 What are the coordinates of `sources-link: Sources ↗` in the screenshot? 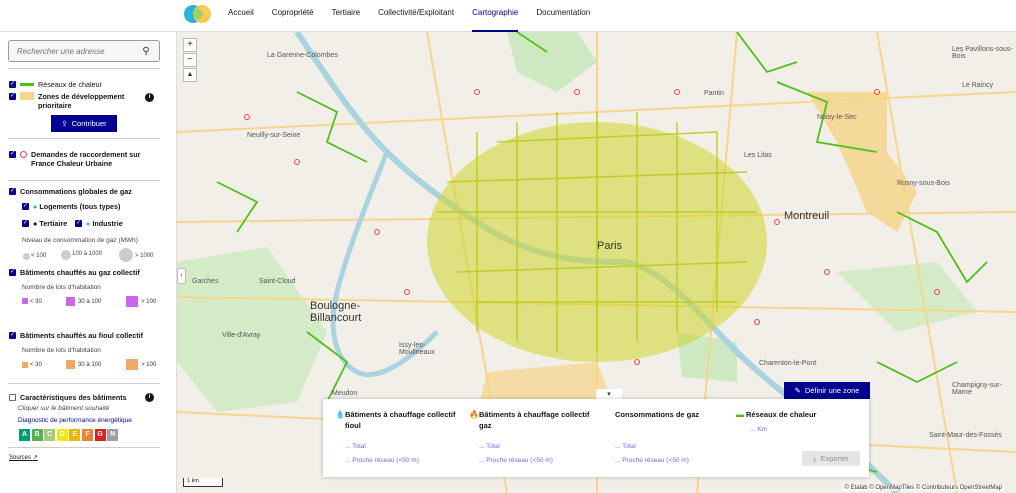 It's located at (23, 457).